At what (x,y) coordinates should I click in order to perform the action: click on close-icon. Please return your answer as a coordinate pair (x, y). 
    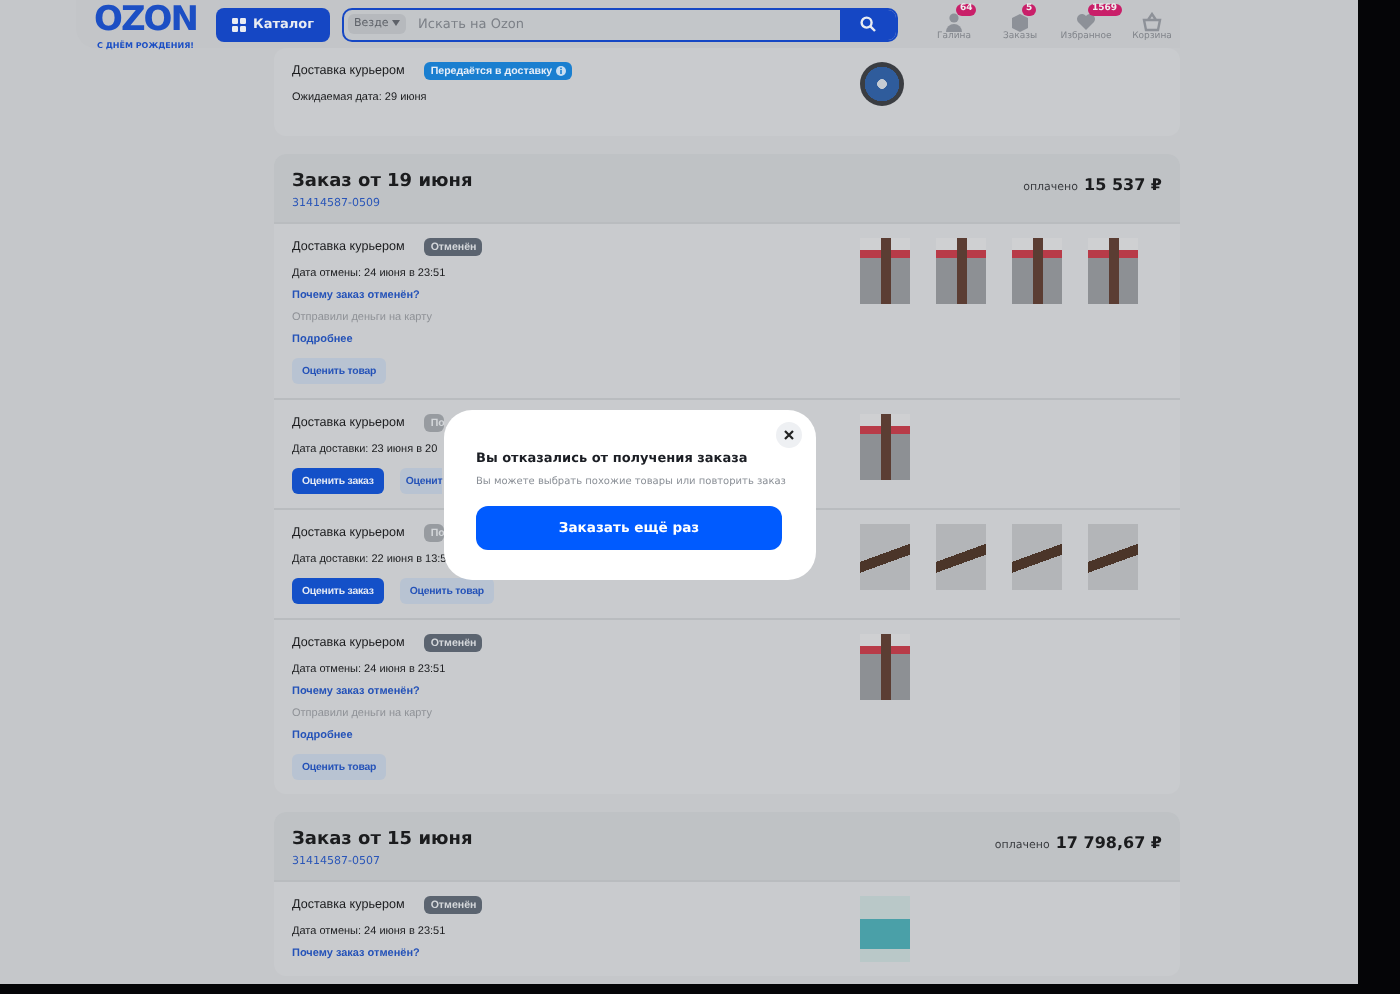
    Looking at the image, I should click on (789, 435).